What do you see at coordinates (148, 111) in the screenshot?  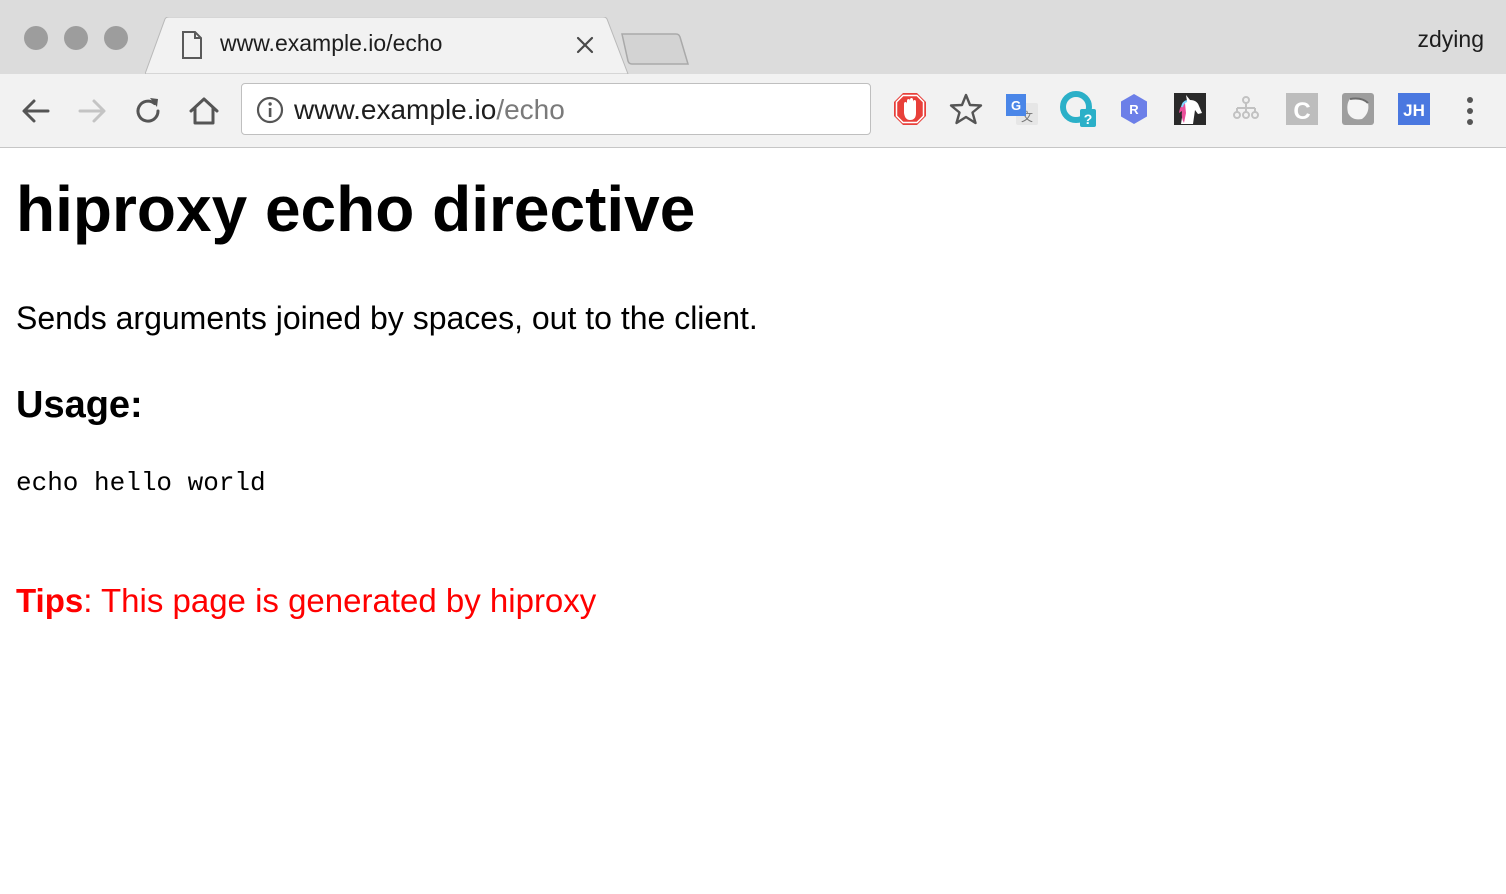 I see `reload-icon` at bounding box center [148, 111].